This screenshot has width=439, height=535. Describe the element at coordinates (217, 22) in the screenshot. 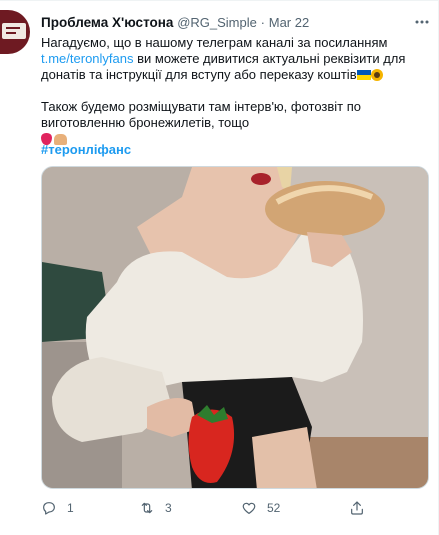

I see `author-handle: @RG_Simple` at that location.